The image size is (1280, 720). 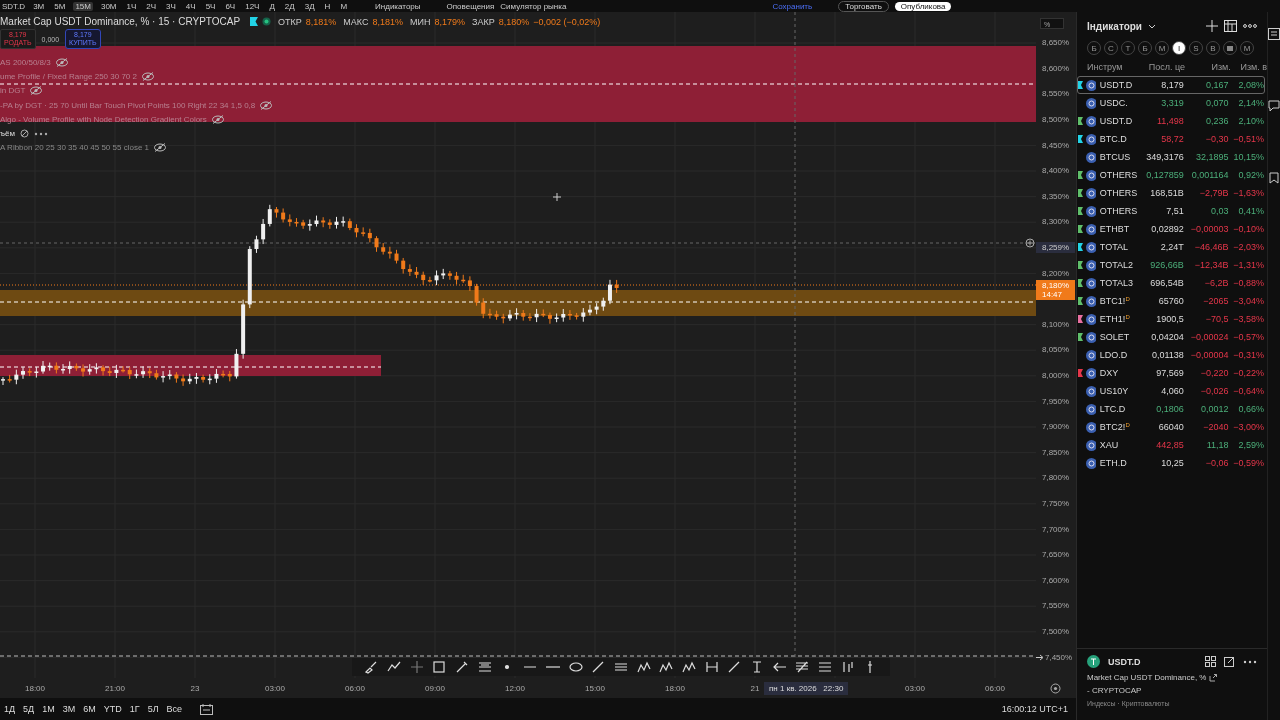 What do you see at coordinates (190, 6) in the screenshot?
I see `timeframe-button: 4Ч` at bounding box center [190, 6].